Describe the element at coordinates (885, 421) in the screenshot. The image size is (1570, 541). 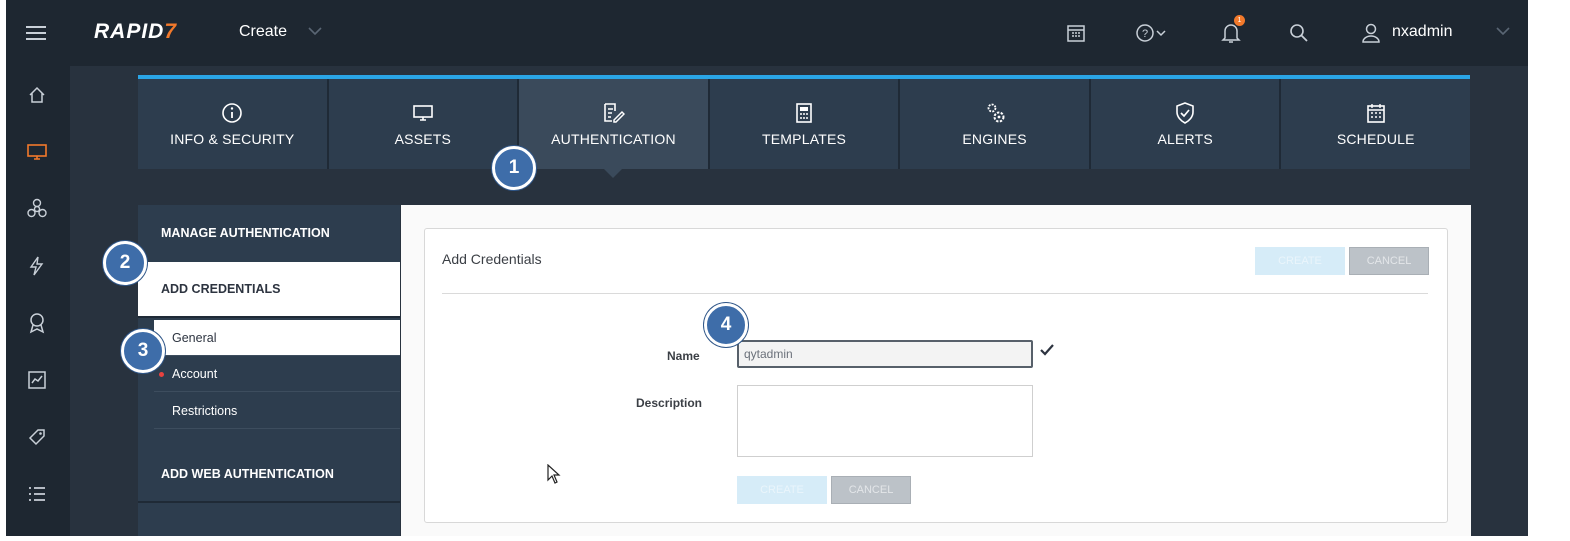
I see `description-input` at that location.